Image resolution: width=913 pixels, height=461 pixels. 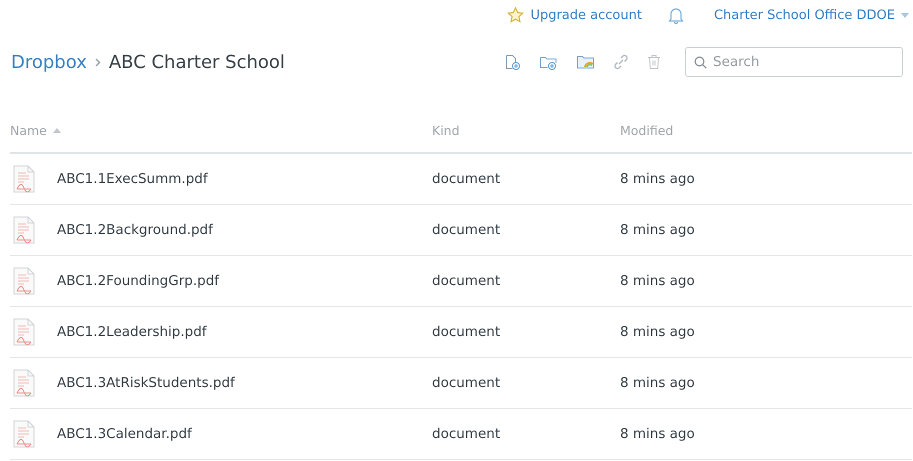 What do you see at coordinates (811, 15) in the screenshot?
I see `account-menu: Charter School Office DDOE` at bounding box center [811, 15].